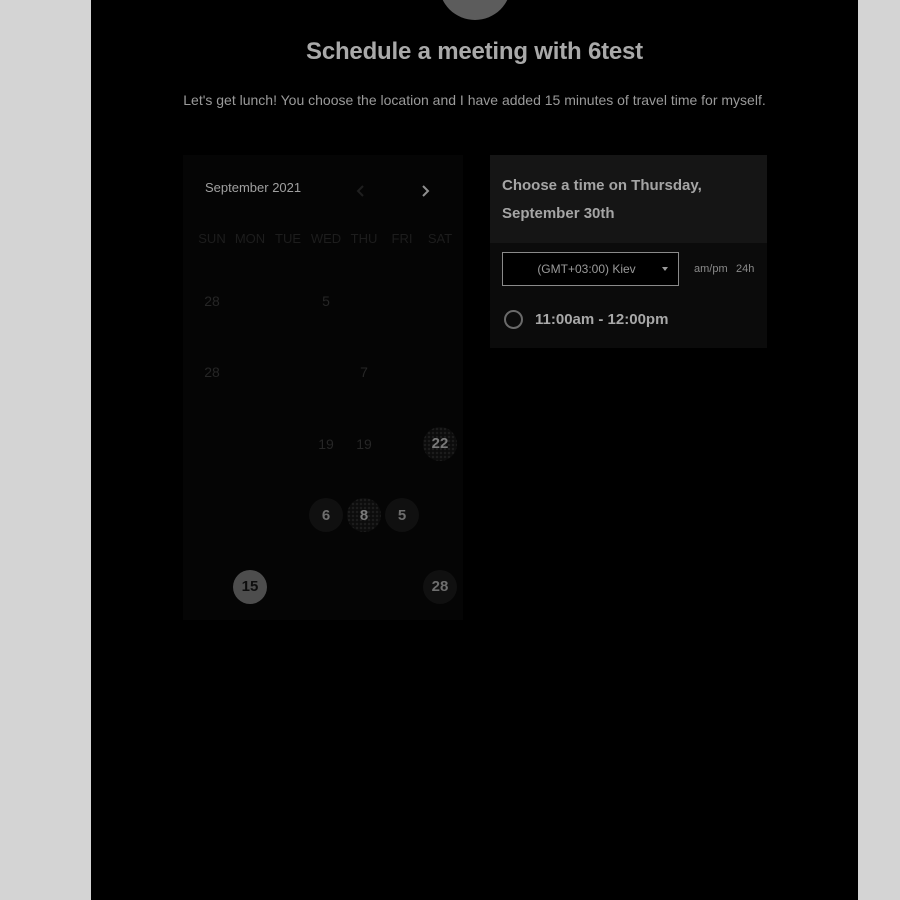 The image size is (900, 900). Describe the element at coordinates (602, 319) in the screenshot. I see `time-slot-label: 11:00am - 12:00pm` at that location.